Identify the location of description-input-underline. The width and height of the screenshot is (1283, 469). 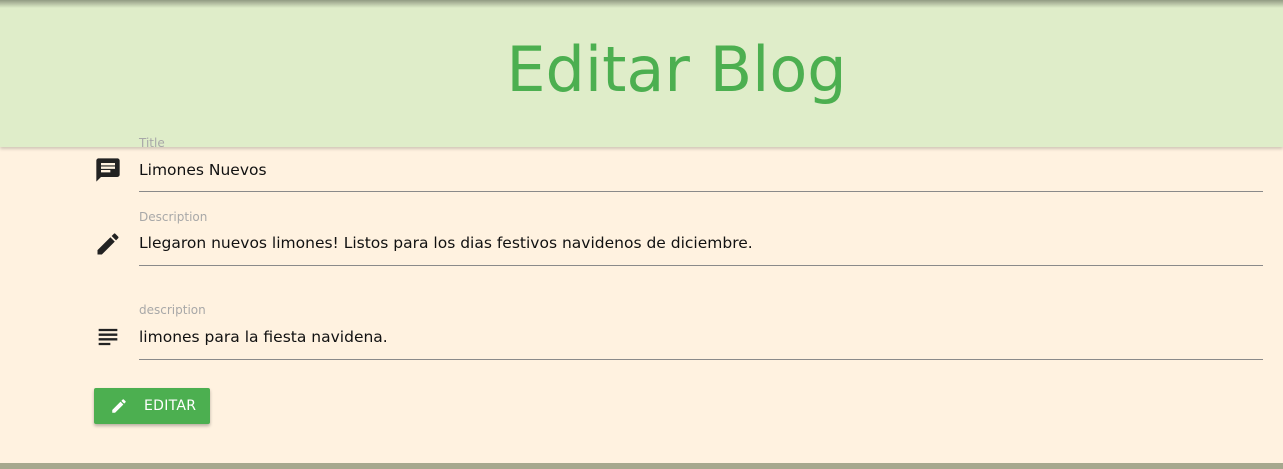
(701, 265).